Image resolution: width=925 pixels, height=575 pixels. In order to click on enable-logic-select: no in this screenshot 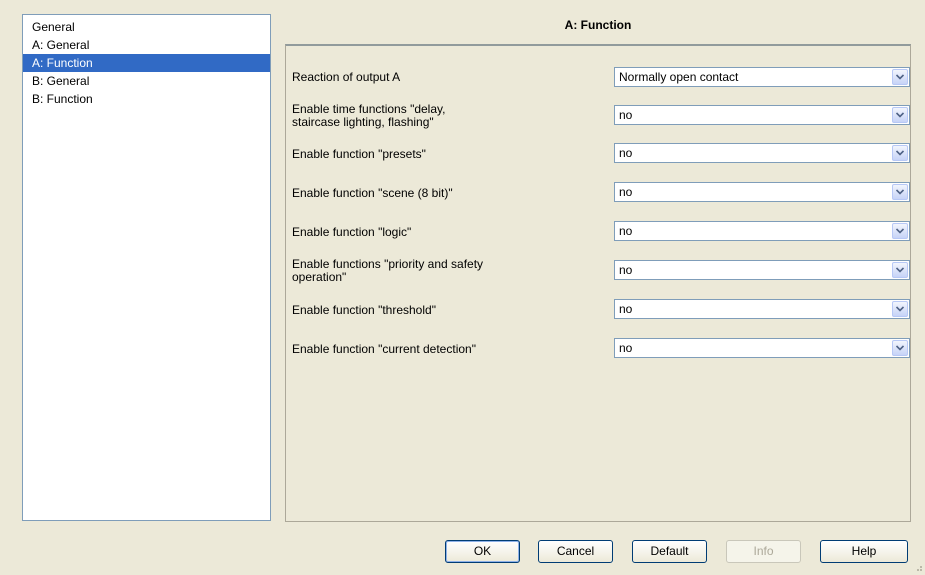, I will do `click(762, 231)`.